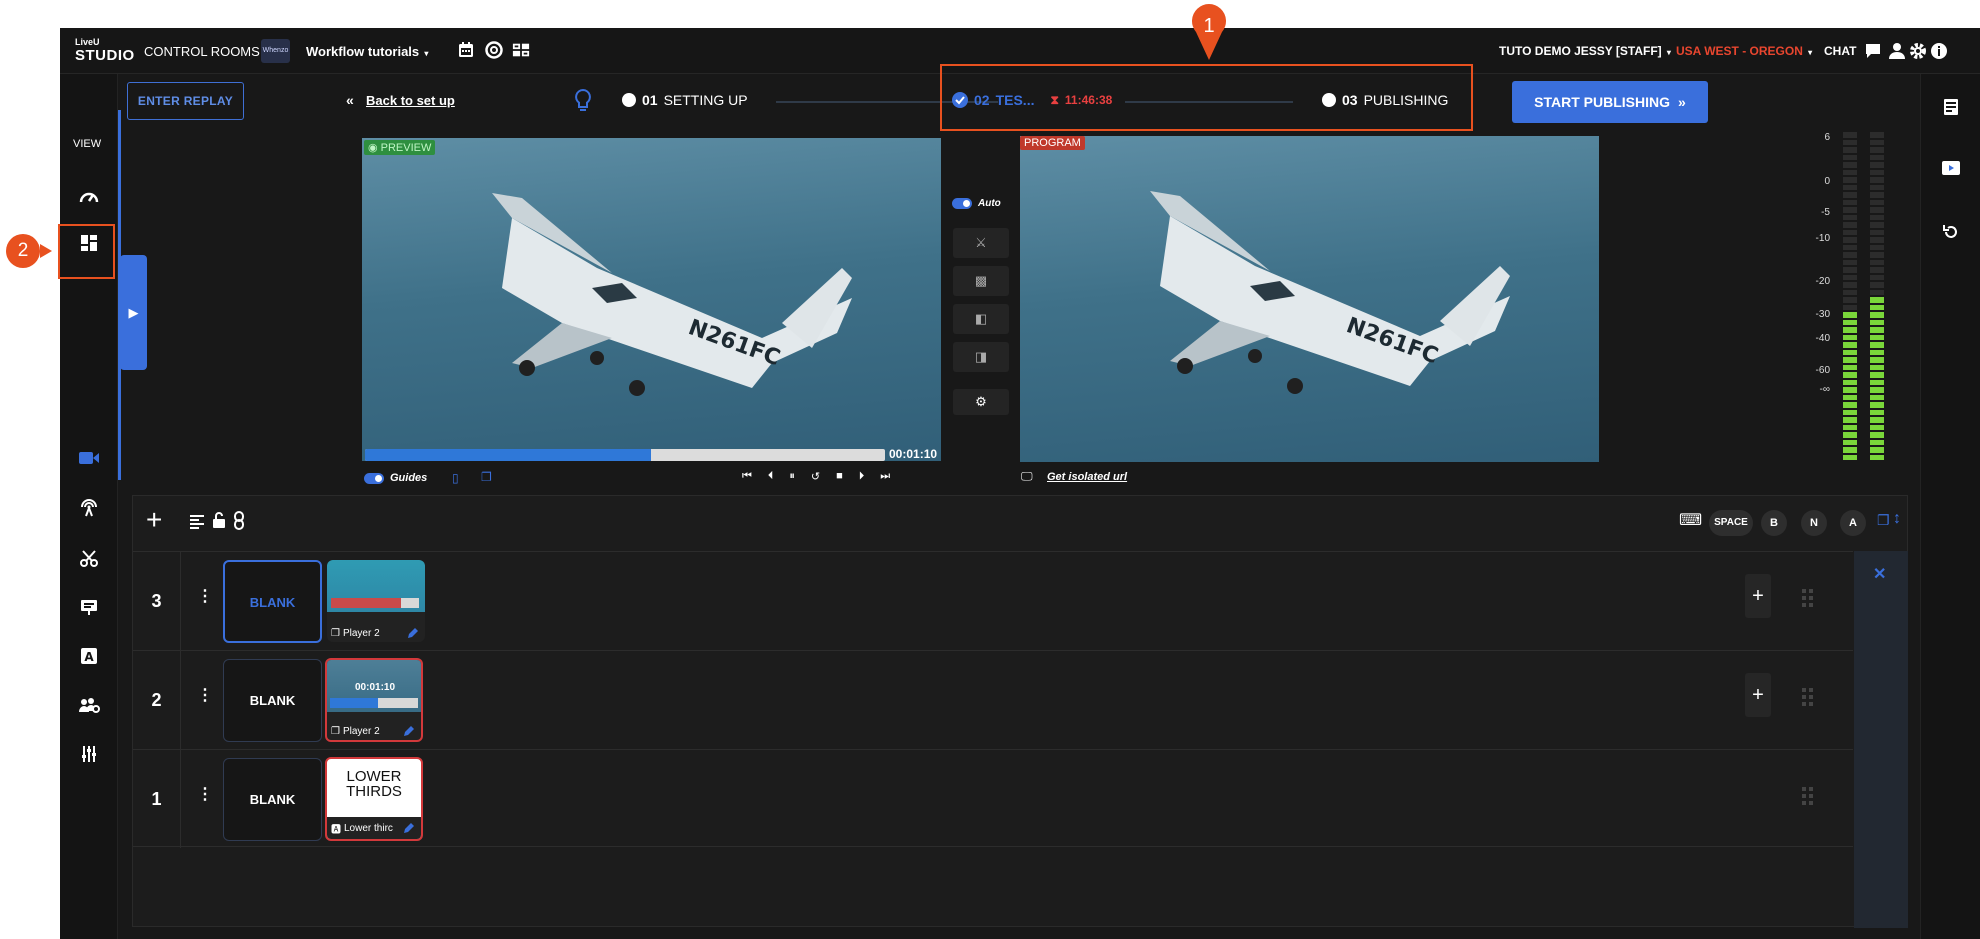 This screenshot has height=939, width=1980. Describe the element at coordinates (508, 455) in the screenshot. I see `preview-progress-fill` at that location.